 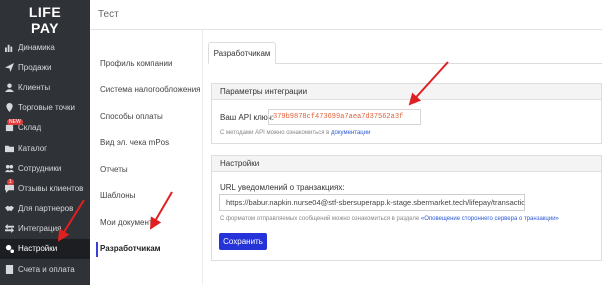 What do you see at coordinates (151, 249) in the screenshot?
I see `settings-item-developers: Разработчикам` at bounding box center [151, 249].